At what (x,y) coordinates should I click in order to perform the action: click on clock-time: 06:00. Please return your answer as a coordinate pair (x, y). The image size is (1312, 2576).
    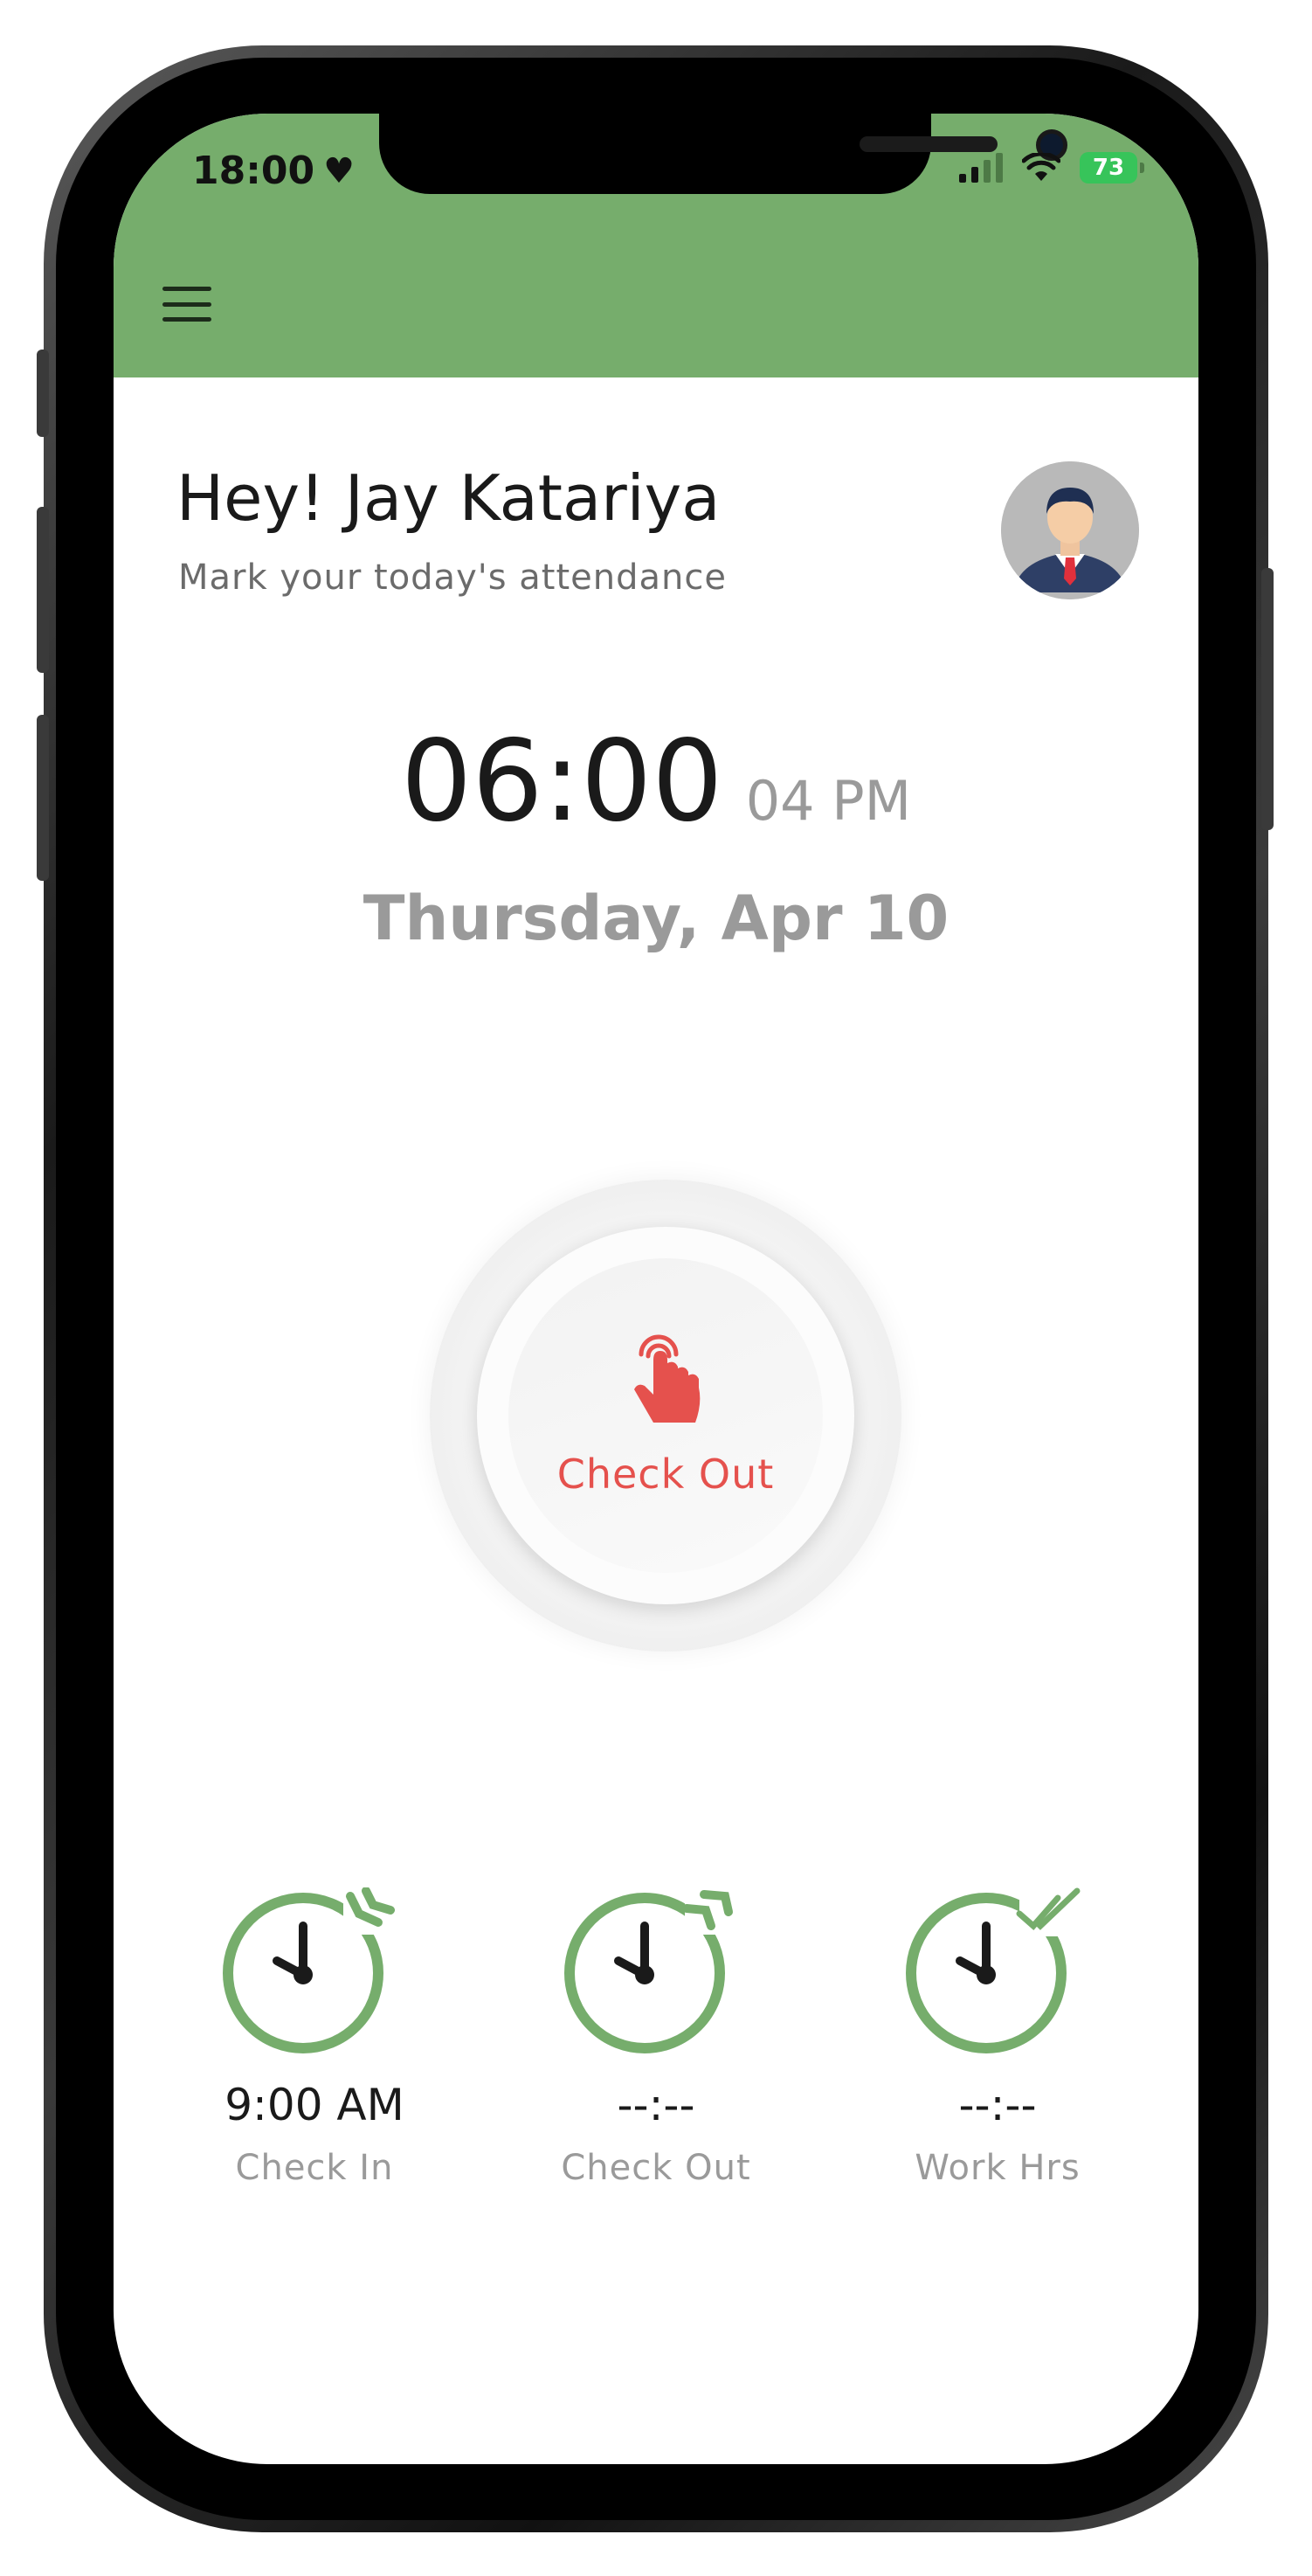
    Looking at the image, I should click on (561, 782).